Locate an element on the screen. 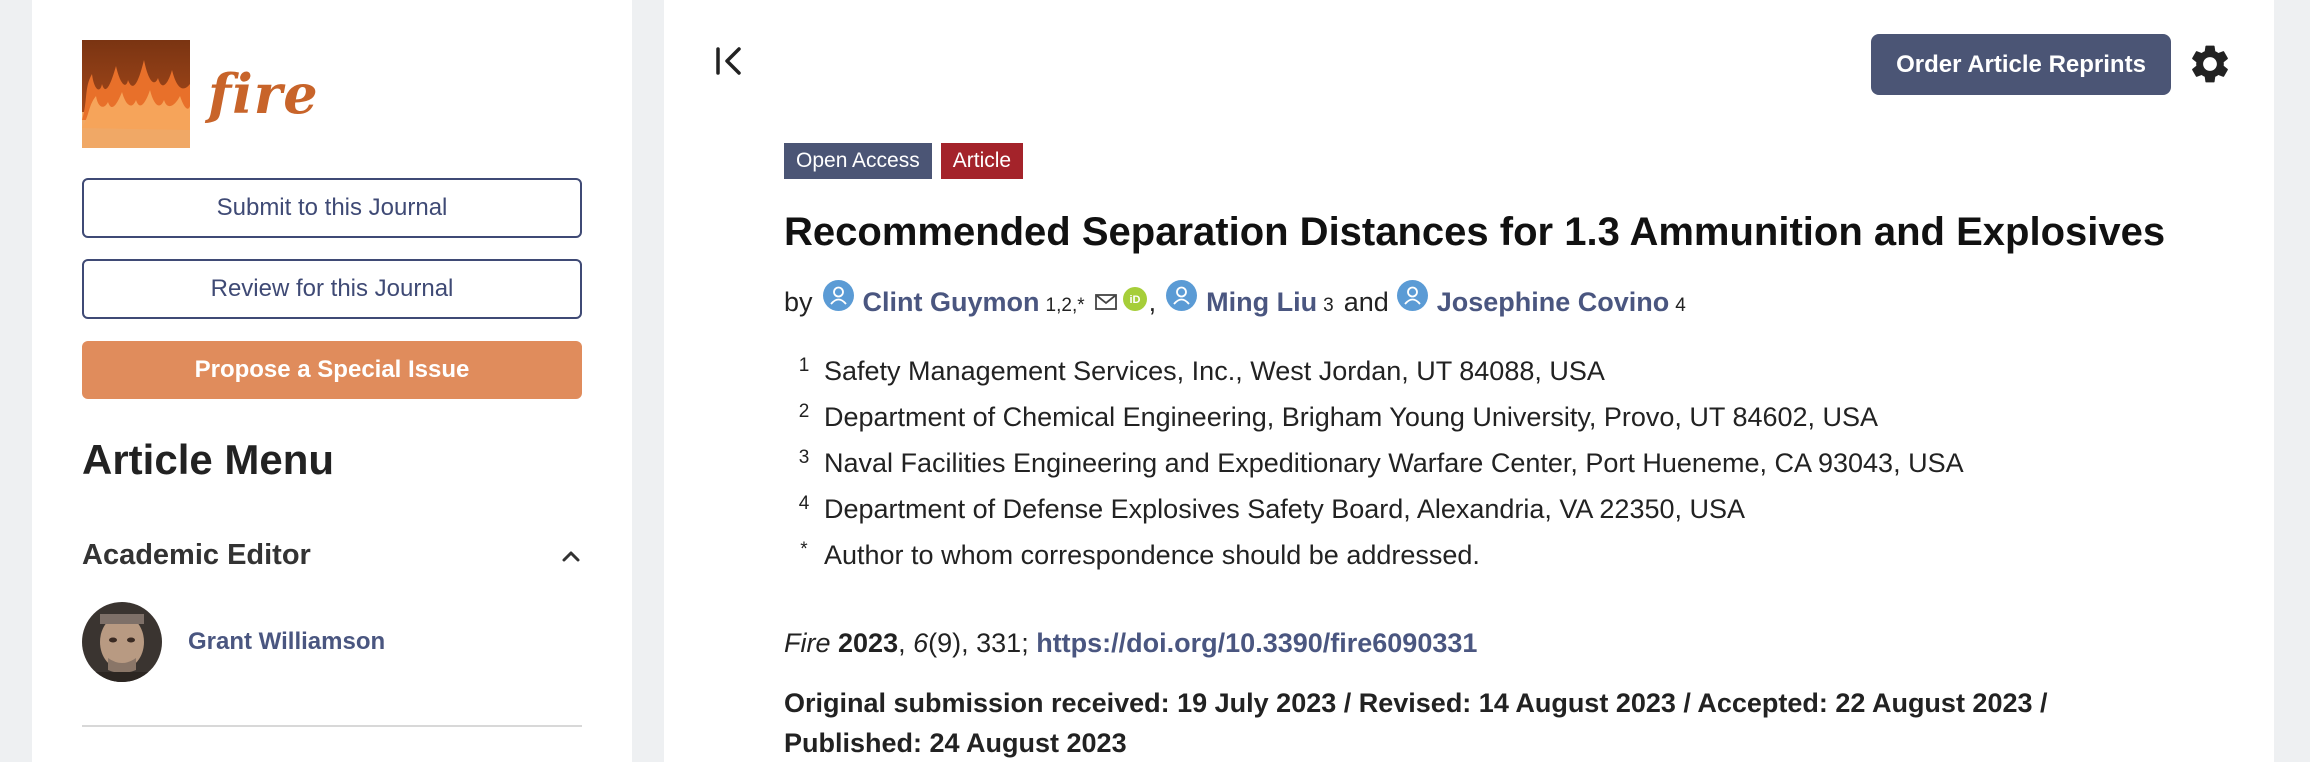 This screenshot has height=762, width=2310. submit-to-journal-button: Submit to this Journal is located at coordinates (332, 208).